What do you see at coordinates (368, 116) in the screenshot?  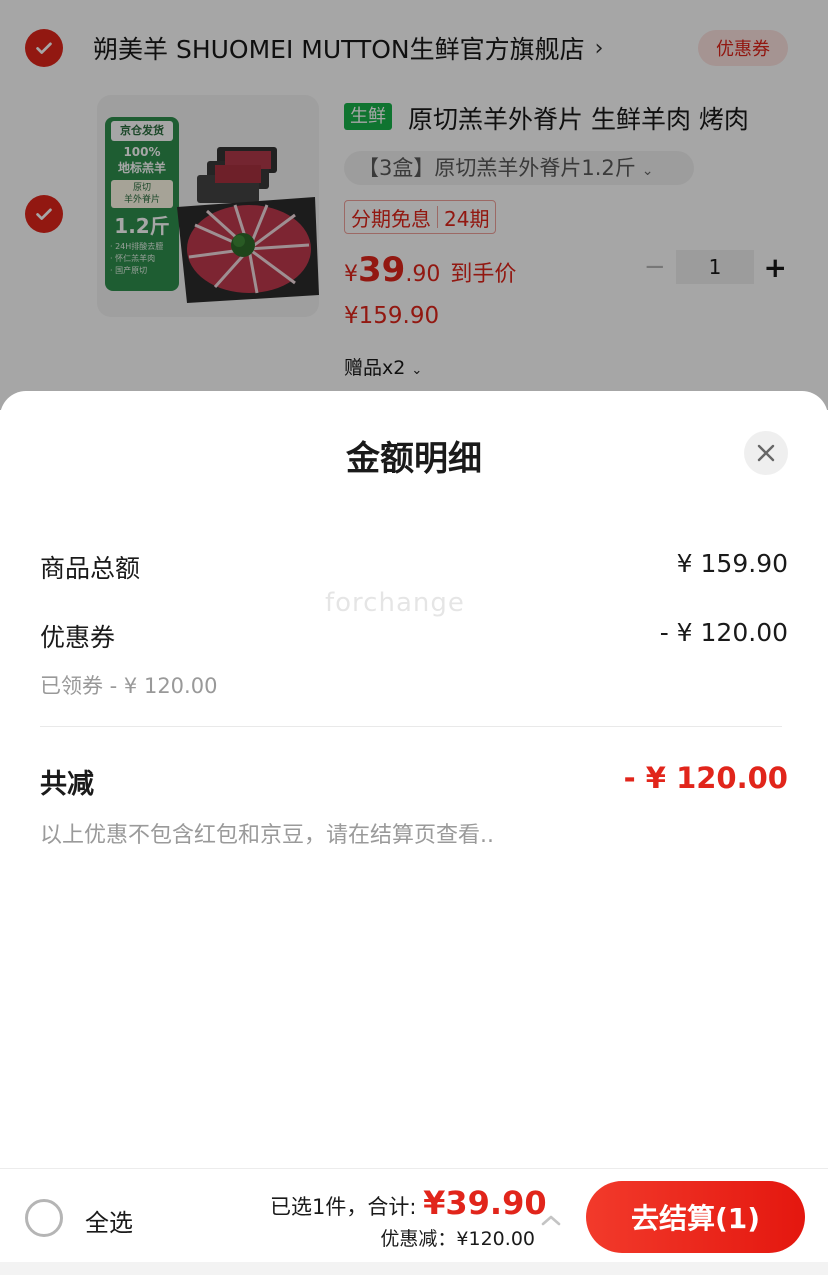 I see `fresh-tag: 生鲜` at bounding box center [368, 116].